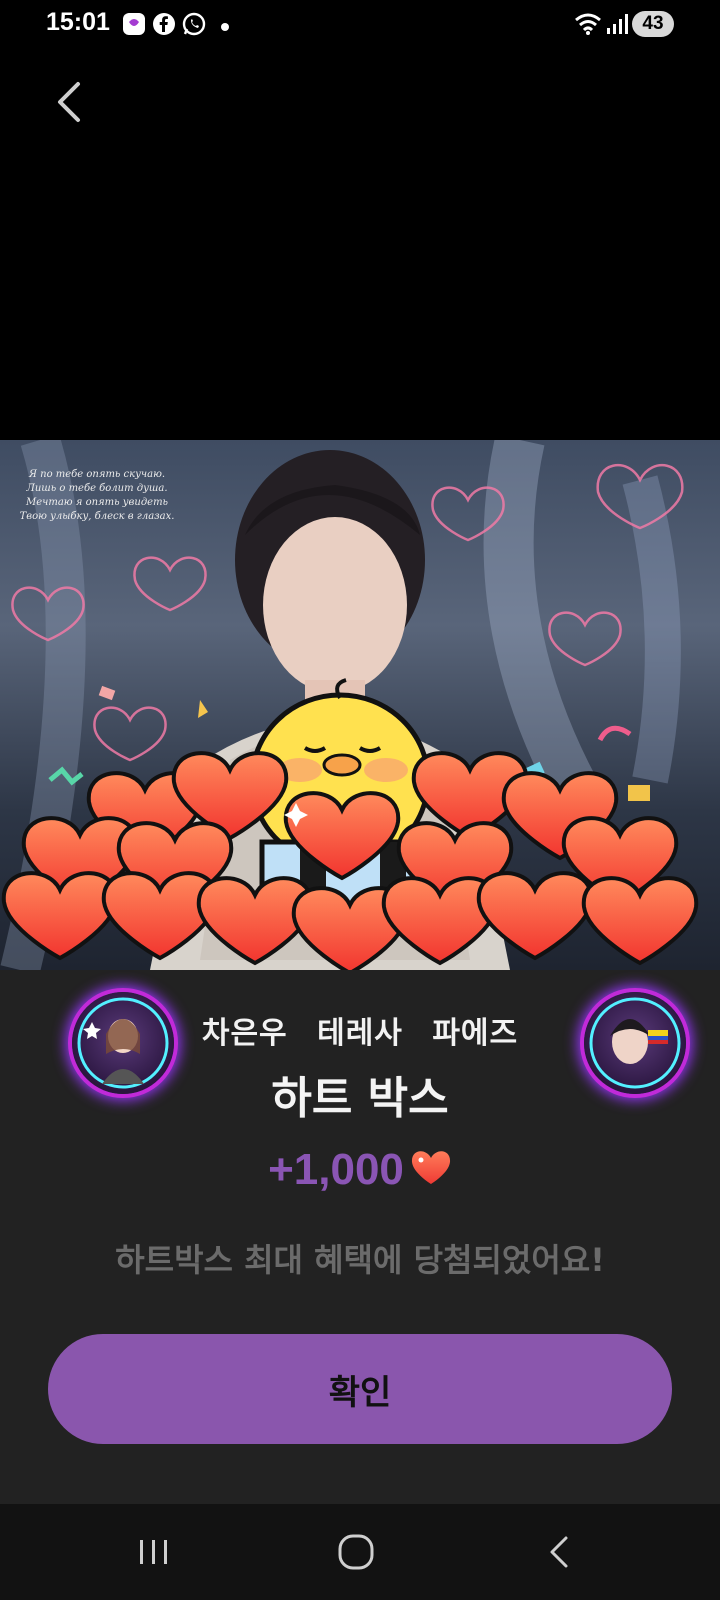 The image size is (720, 1600). What do you see at coordinates (97, 516) in the screenshot?
I see `poem-line: Твою улыбку, блеск в глазах.` at bounding box center [97, 516].